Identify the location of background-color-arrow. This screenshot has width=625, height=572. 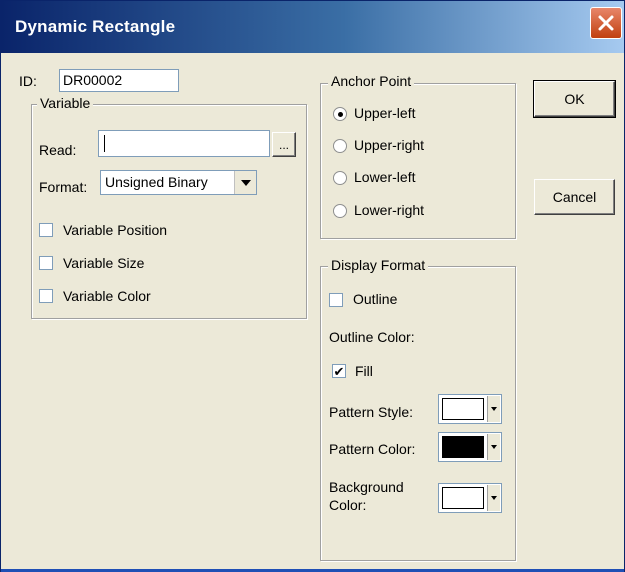
(493, 498).